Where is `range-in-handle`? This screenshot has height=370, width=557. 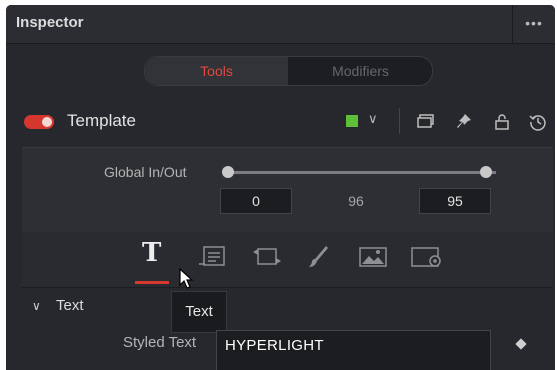
range-in-handle is located at coordinates (228, 172).